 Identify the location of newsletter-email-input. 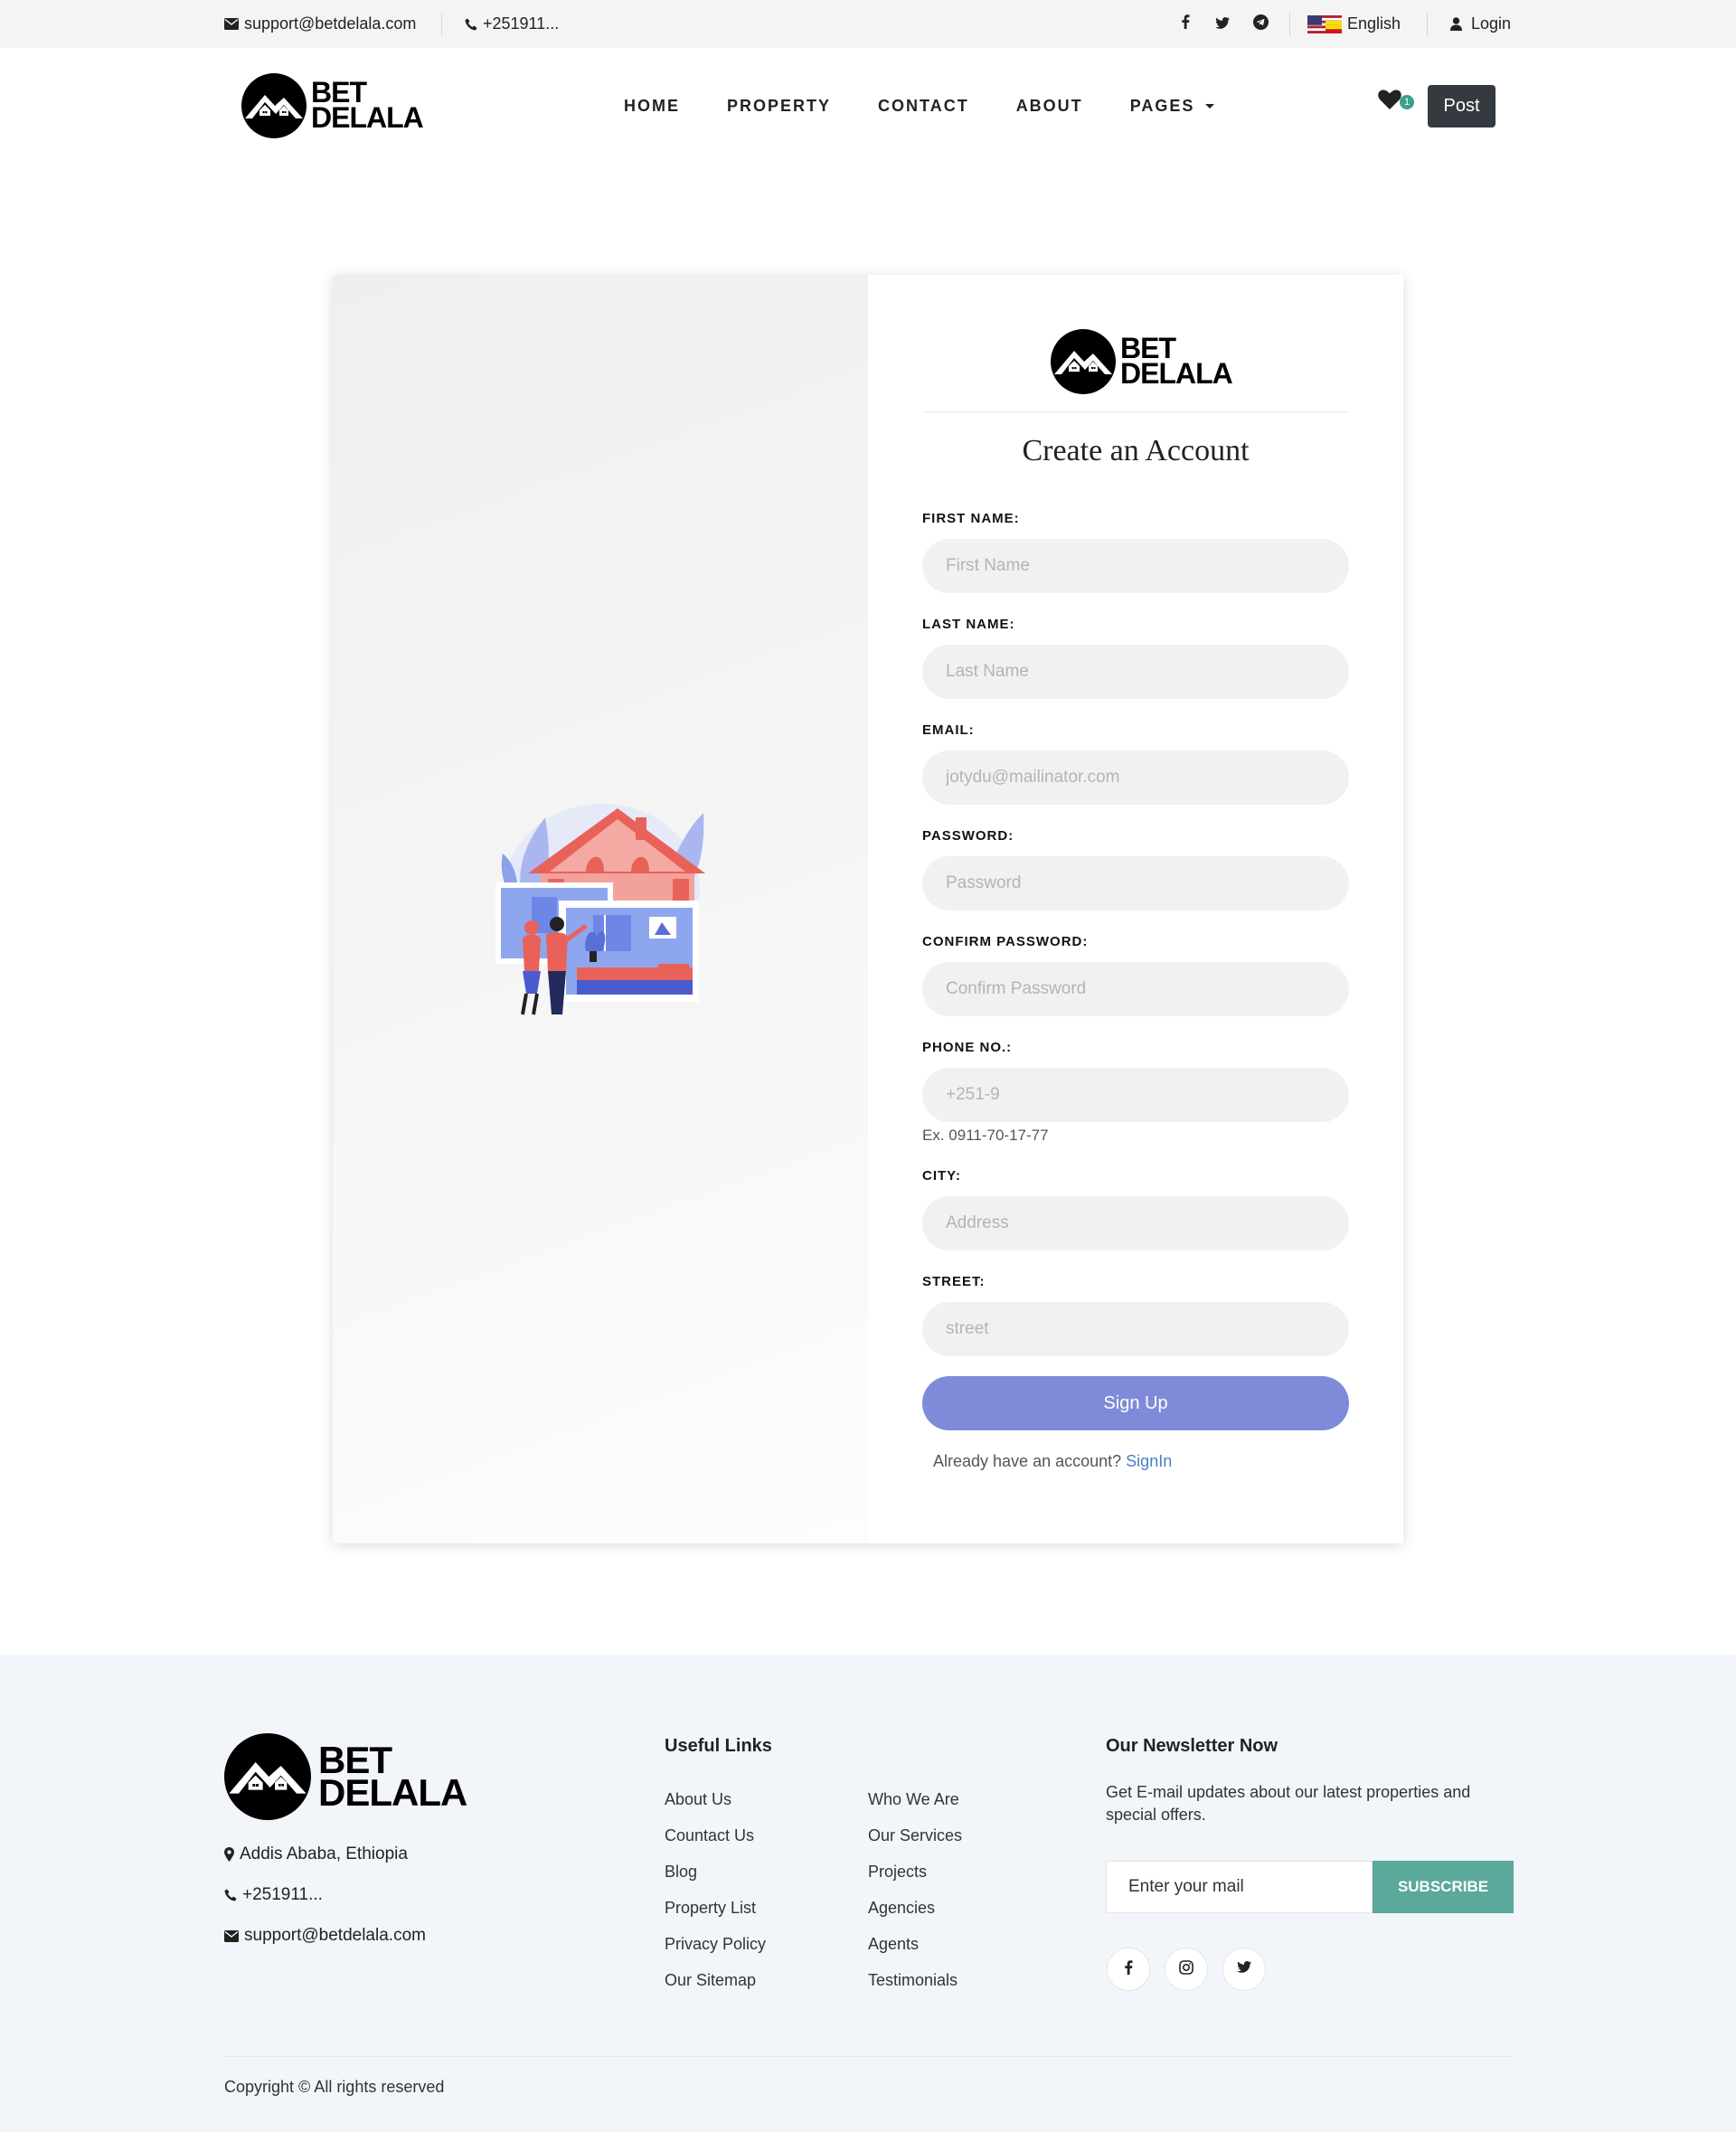
(1240, 1887).